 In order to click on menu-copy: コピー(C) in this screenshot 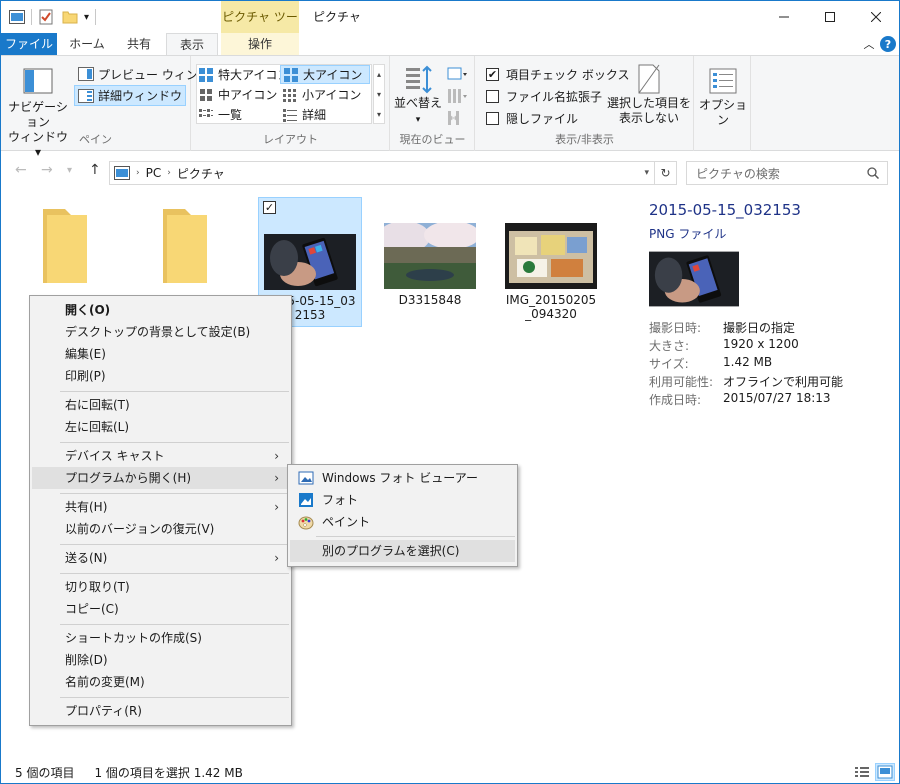, I will do `click(160, 609)`.